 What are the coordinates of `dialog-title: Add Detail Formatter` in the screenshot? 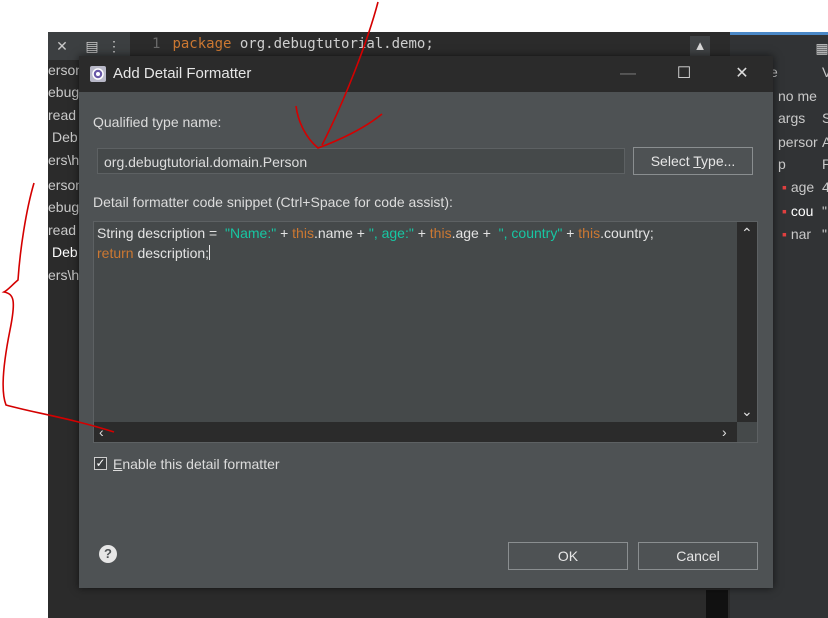 It's located at (182, 73).